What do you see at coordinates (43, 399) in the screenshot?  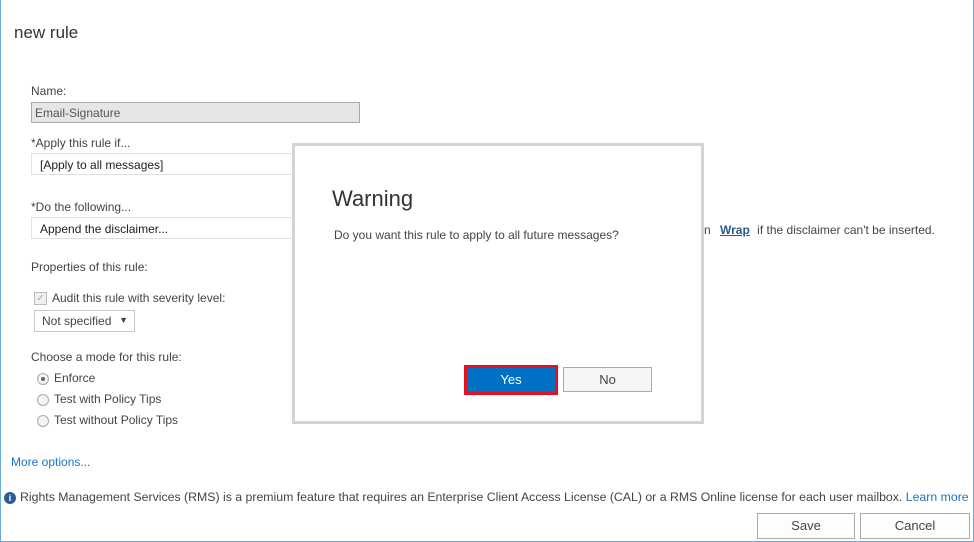 I see `radio-test-with-tips` at bounding box center [43, 399].